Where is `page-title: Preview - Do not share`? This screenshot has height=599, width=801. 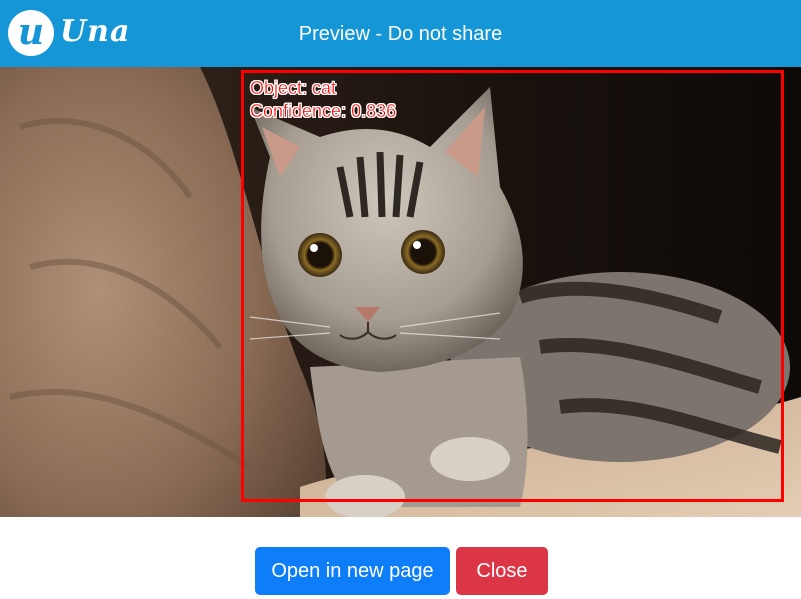
page-title: Preview - Do not share is located at coordinates (400, 34).